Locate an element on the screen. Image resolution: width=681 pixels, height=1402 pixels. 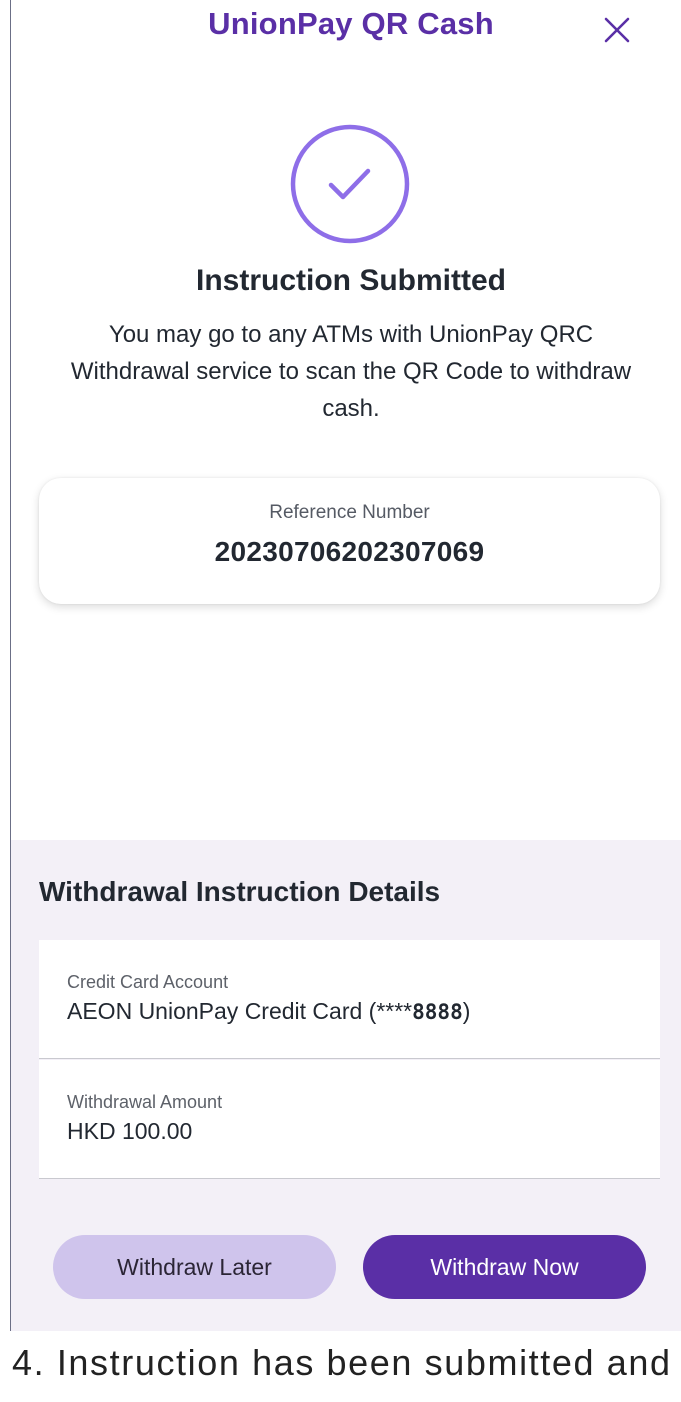
card-last-digits: 8888 is located at coordinates (437, 1012).